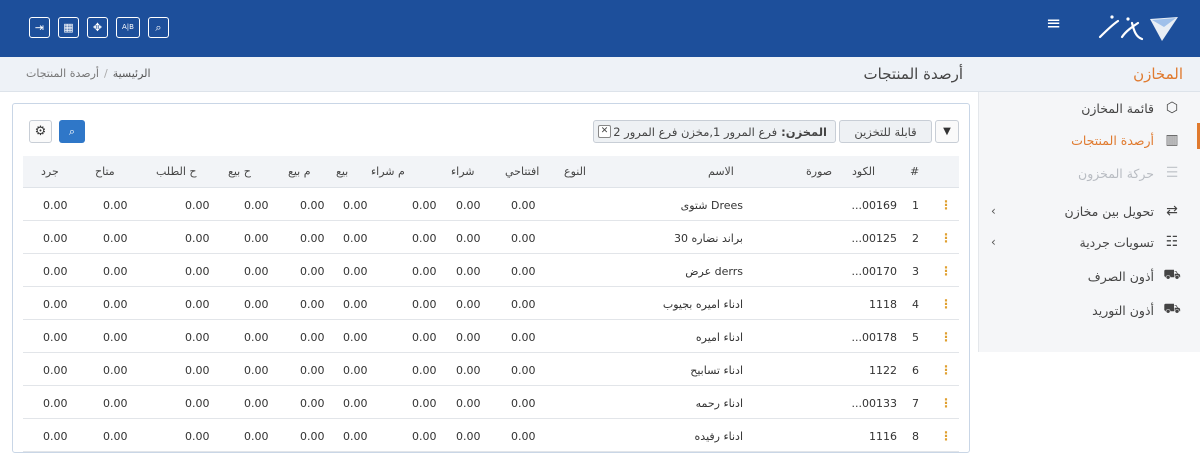  I want to click on column-header-number: #, so click(914, 171).